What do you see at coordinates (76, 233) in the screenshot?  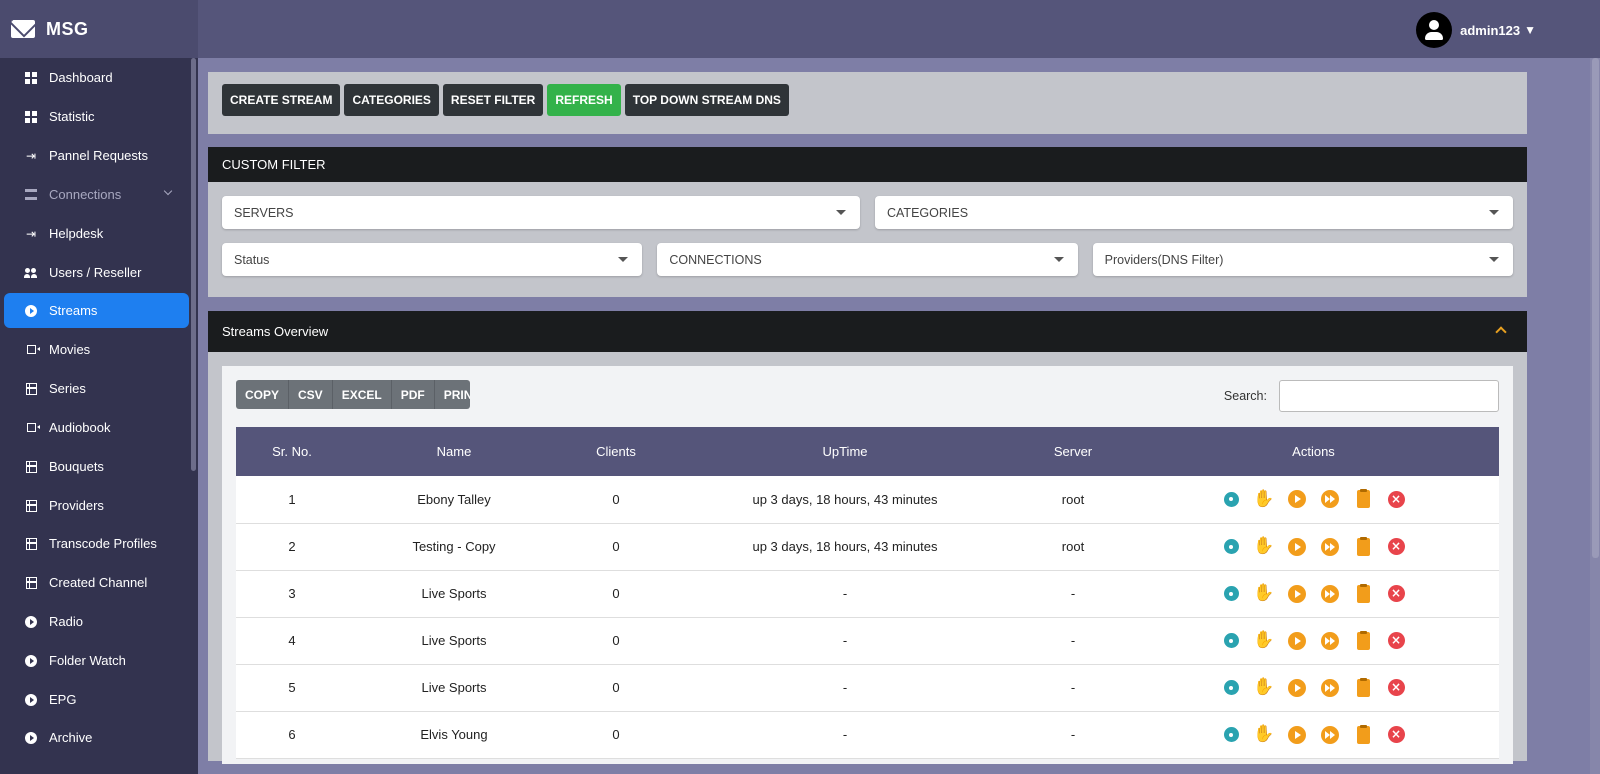 I see `sidebar-item-label: Helpdesk` at bounding box center [76, 233].